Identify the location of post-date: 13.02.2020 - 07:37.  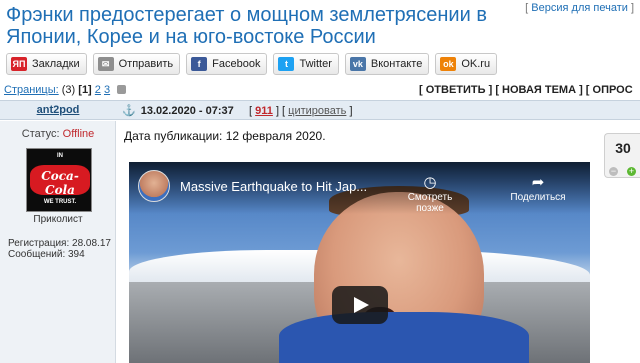
(187, 111).